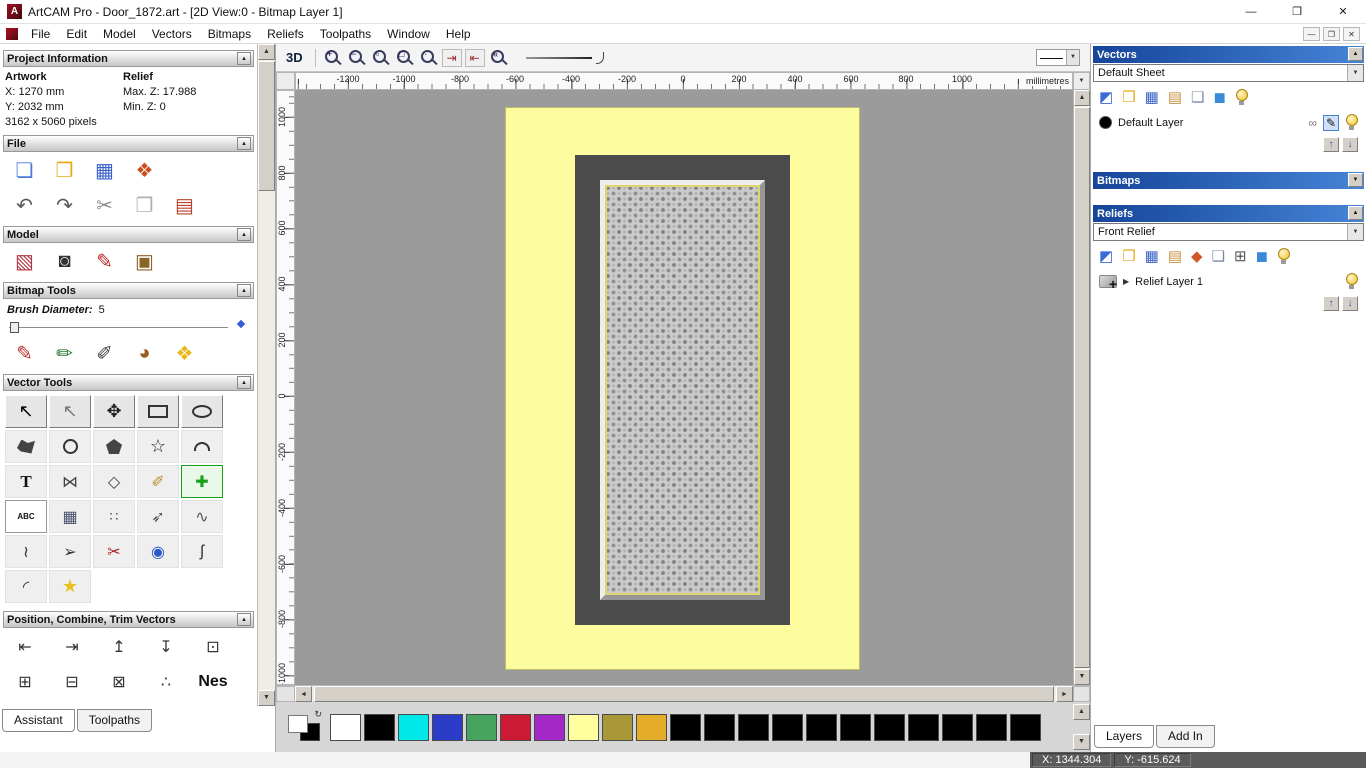 Image resolution: width=1366 pixels, height=768 pixels. Describe the element at coordinates (24, 170) in the screenshot. I see `new-model-icon: ❏` at that location.